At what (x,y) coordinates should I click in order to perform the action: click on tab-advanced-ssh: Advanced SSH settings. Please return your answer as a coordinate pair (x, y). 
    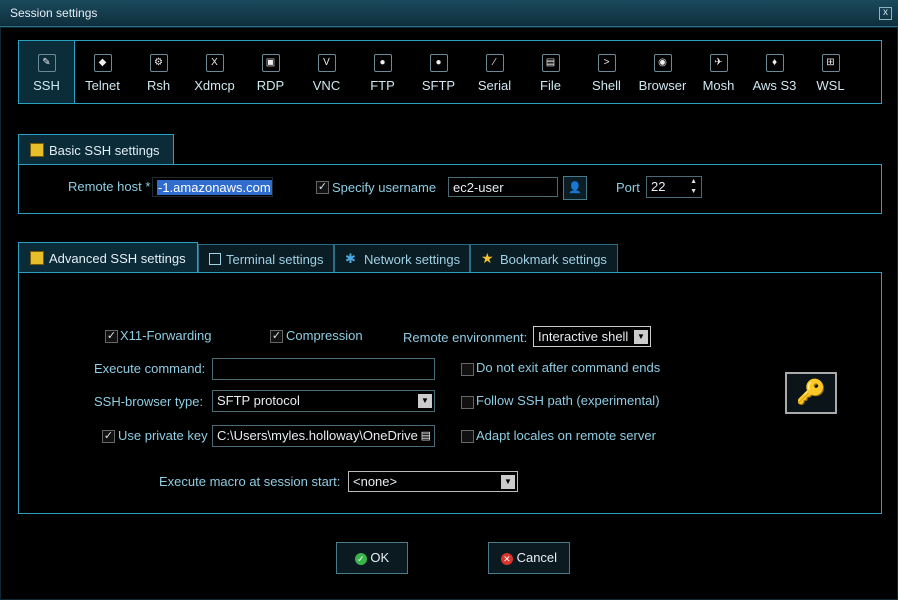
    Looking at the image, I should click on (108, 257).